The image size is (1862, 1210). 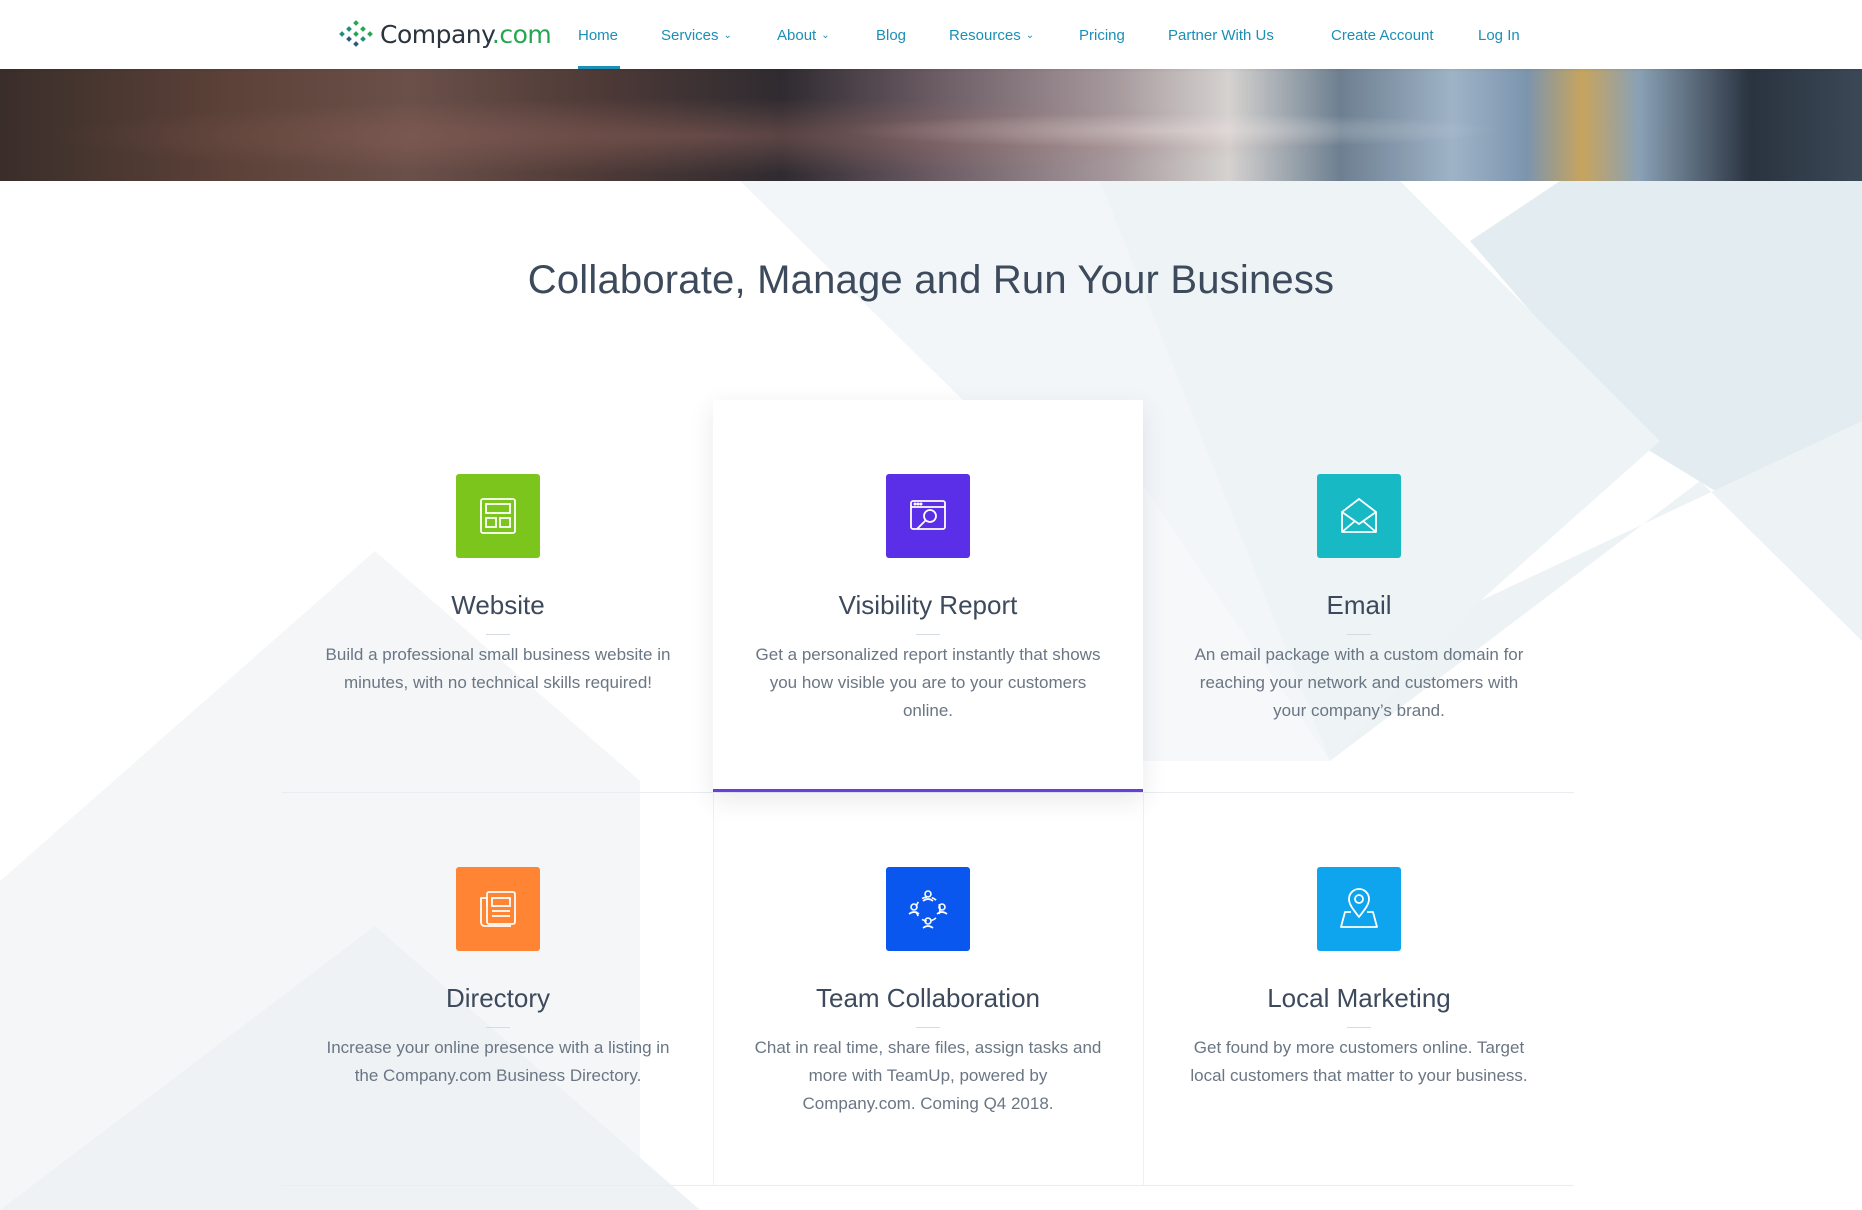 What do you see at coordinates (599, 67) in the screenshot?
I see `active-nav-indicator` at bounding box center [599, 67].